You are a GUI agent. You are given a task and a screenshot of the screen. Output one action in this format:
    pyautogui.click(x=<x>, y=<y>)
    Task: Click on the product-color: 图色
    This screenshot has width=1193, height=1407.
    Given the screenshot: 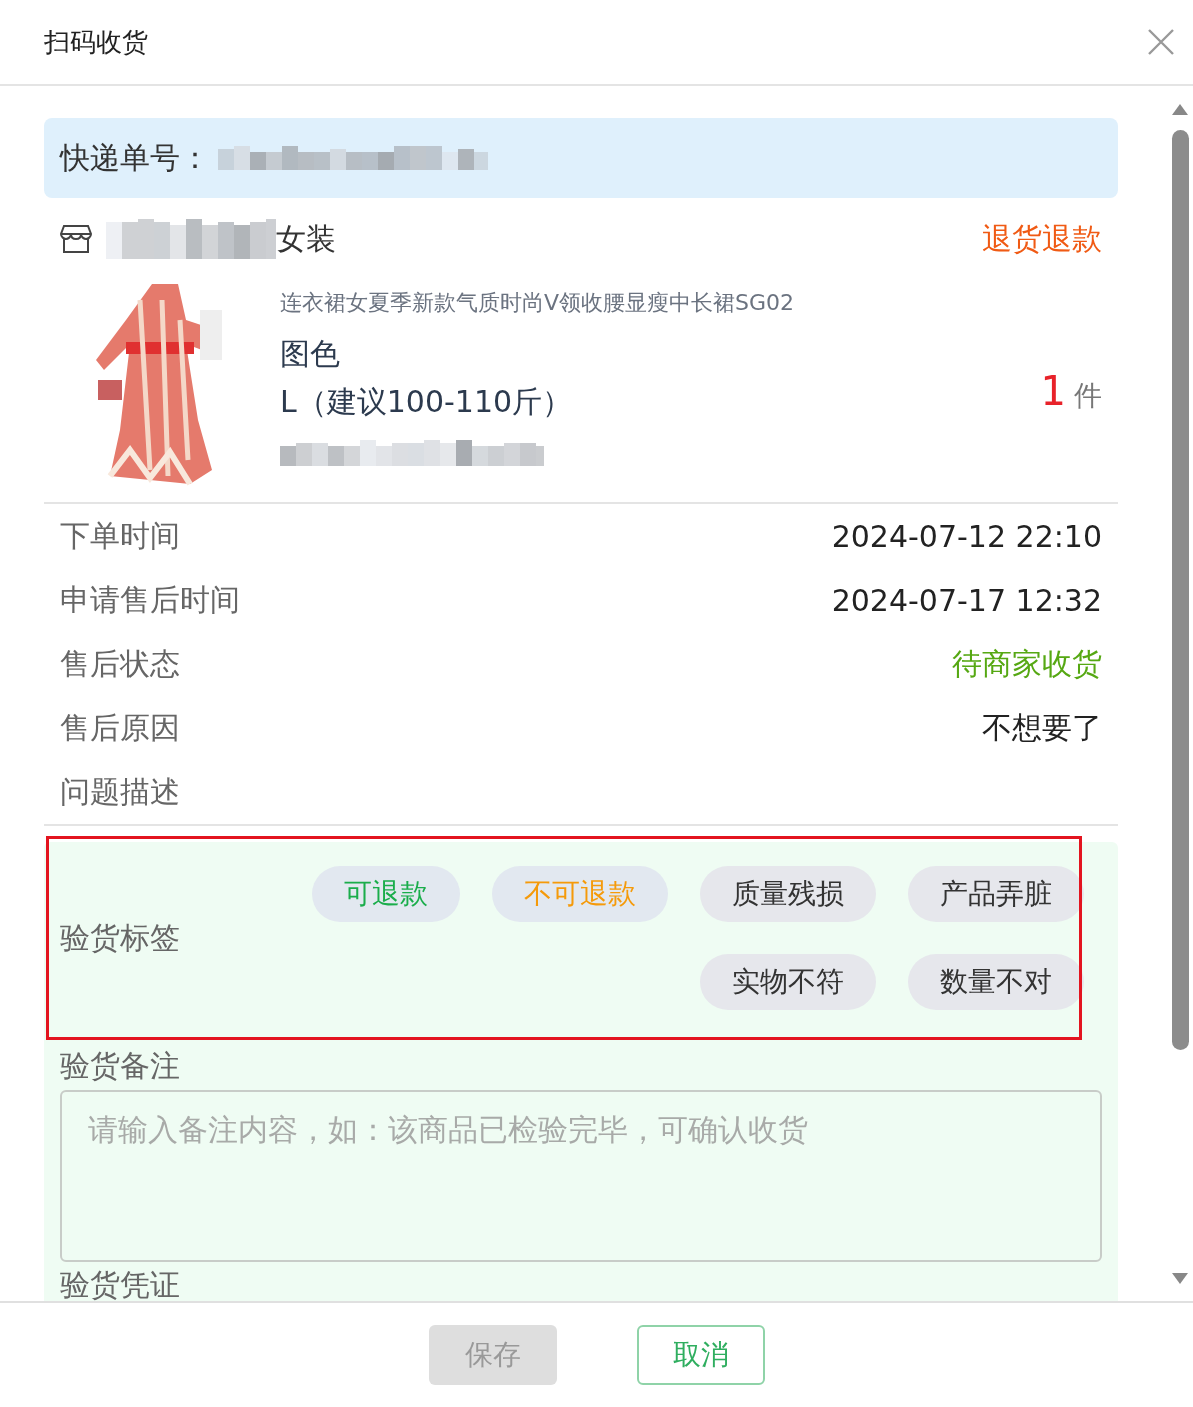 What is the action you would take?
    pyautogui.click(x=310, y=354)
    